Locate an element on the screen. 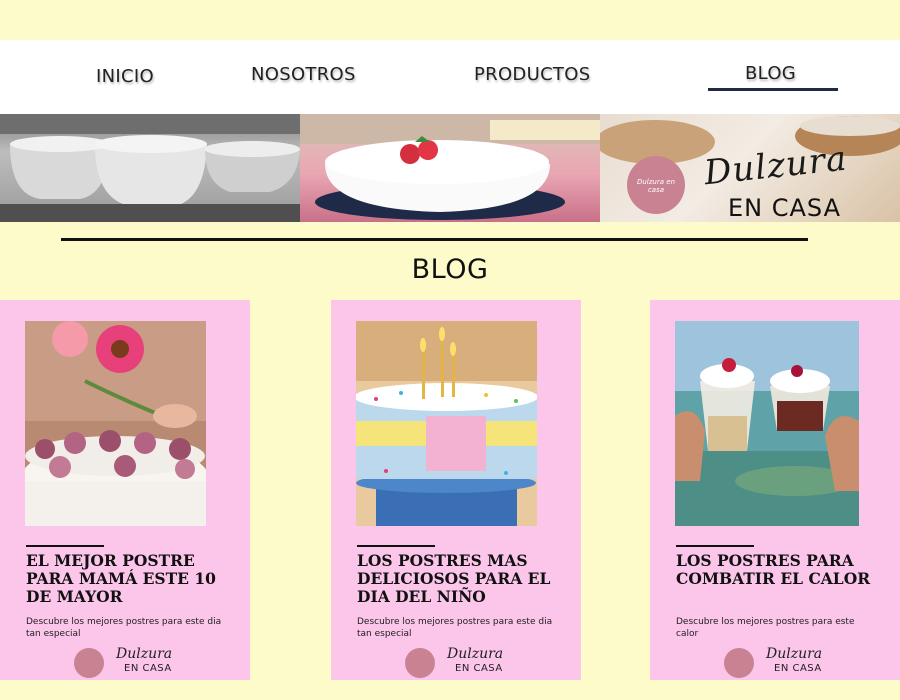  top-nav: INICIO NOSOTROS PRODUCTOS BLOG is located at coordinates (450, 77).